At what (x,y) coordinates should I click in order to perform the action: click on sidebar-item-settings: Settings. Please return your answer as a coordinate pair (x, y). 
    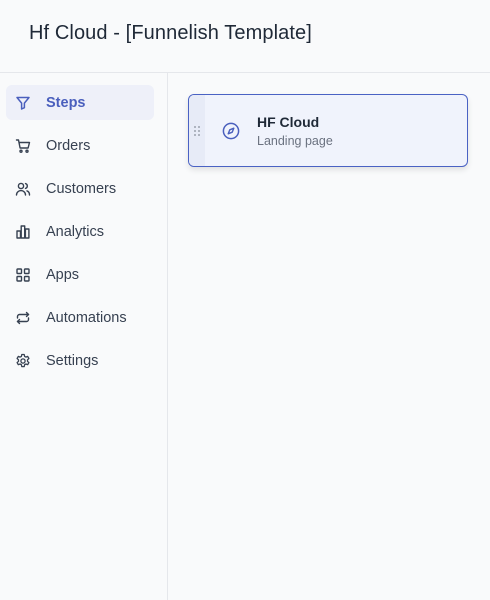
    Looking at the image, I should click on (80, 360).